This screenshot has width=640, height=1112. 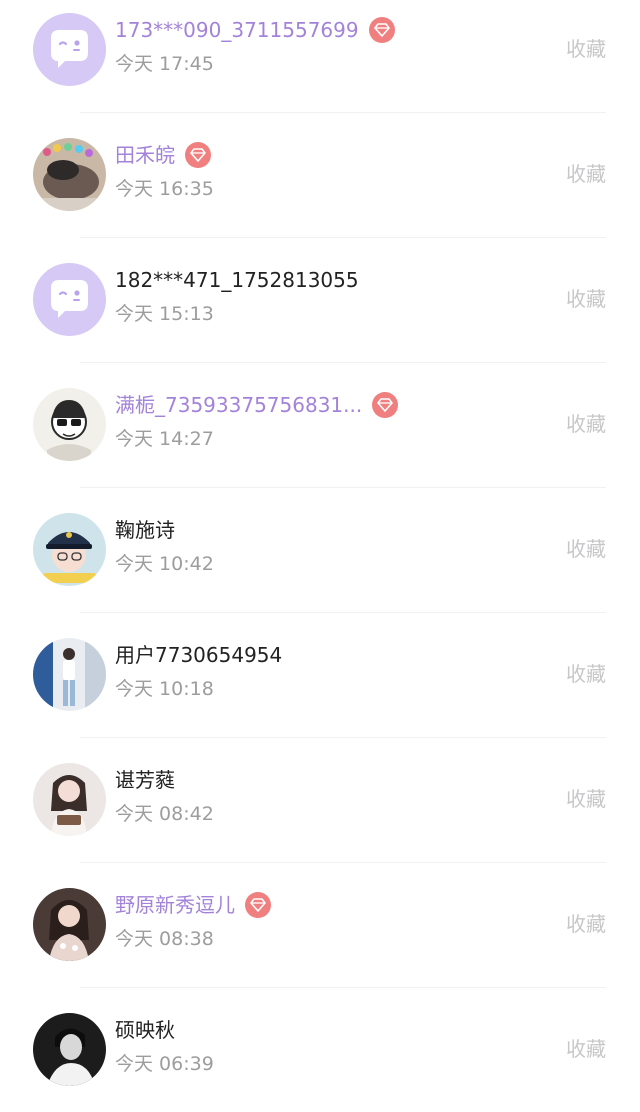 I want to click on list-item: 鞠施诗 今天 10:42 收藏, so click(x=320, y=549).